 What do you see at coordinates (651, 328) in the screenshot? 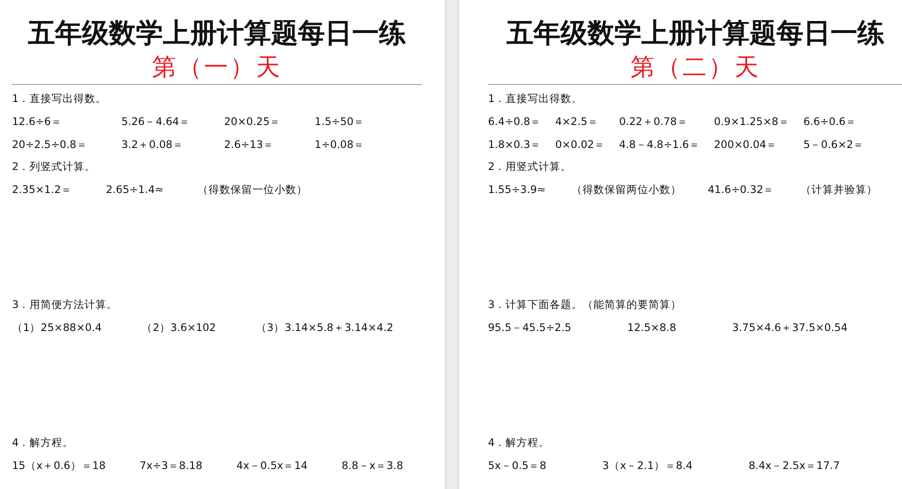
I see `exercise-text: 12.5×8.8` at bounding box center [651, 328].